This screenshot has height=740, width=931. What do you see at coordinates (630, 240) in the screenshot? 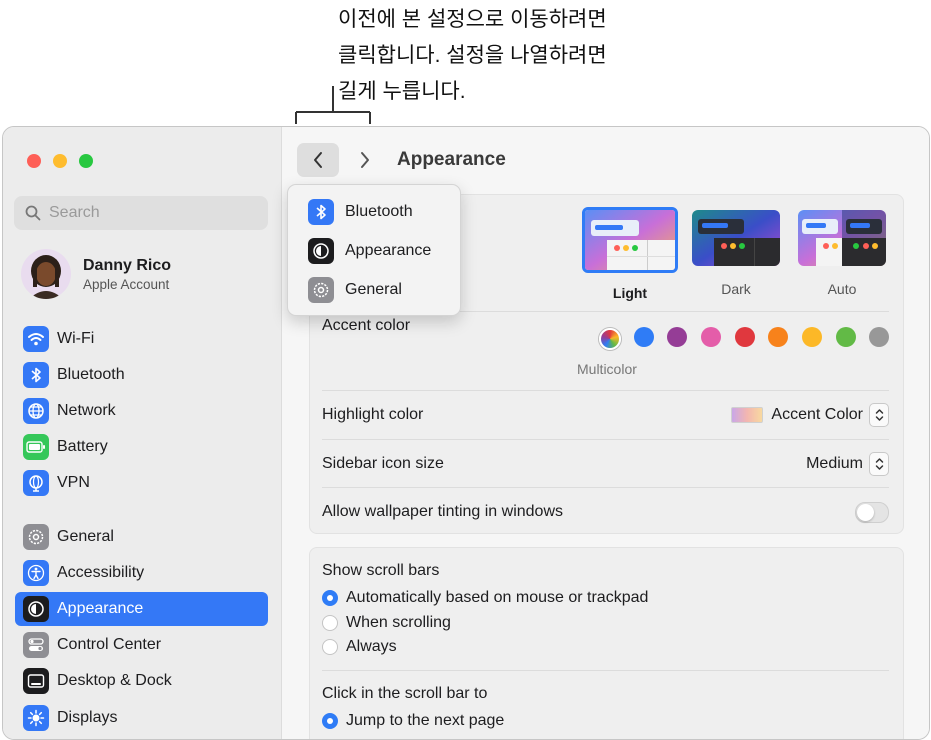
I see `theme-light-thumbnail` at bounding box center [630, 240].